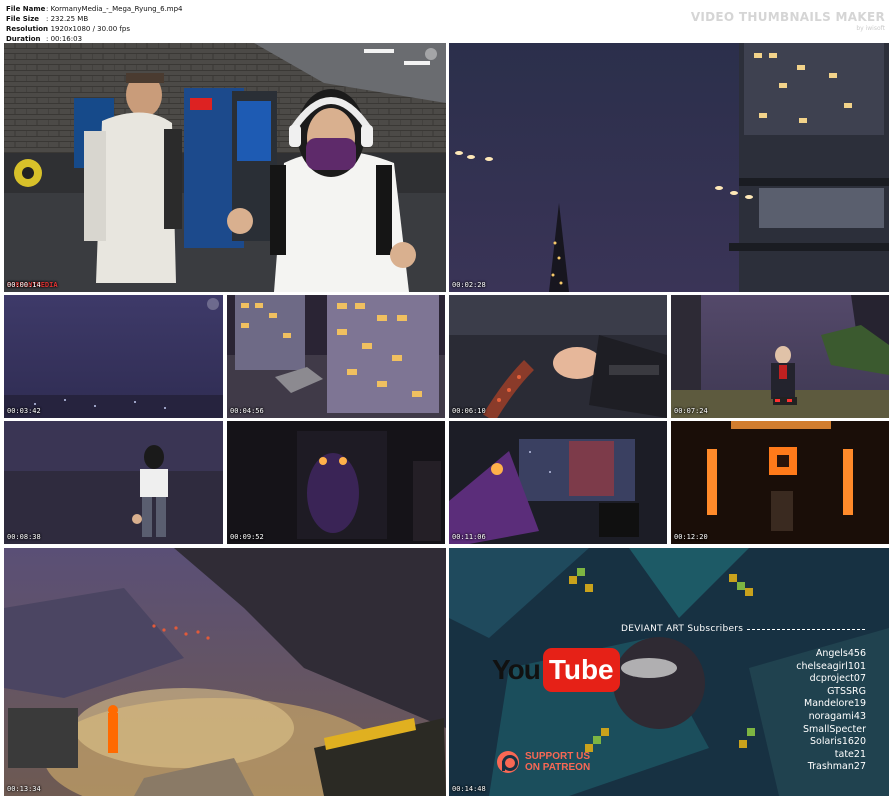  I want to click on thumbnail-4-time: 00:04:56, so click(247, 411).